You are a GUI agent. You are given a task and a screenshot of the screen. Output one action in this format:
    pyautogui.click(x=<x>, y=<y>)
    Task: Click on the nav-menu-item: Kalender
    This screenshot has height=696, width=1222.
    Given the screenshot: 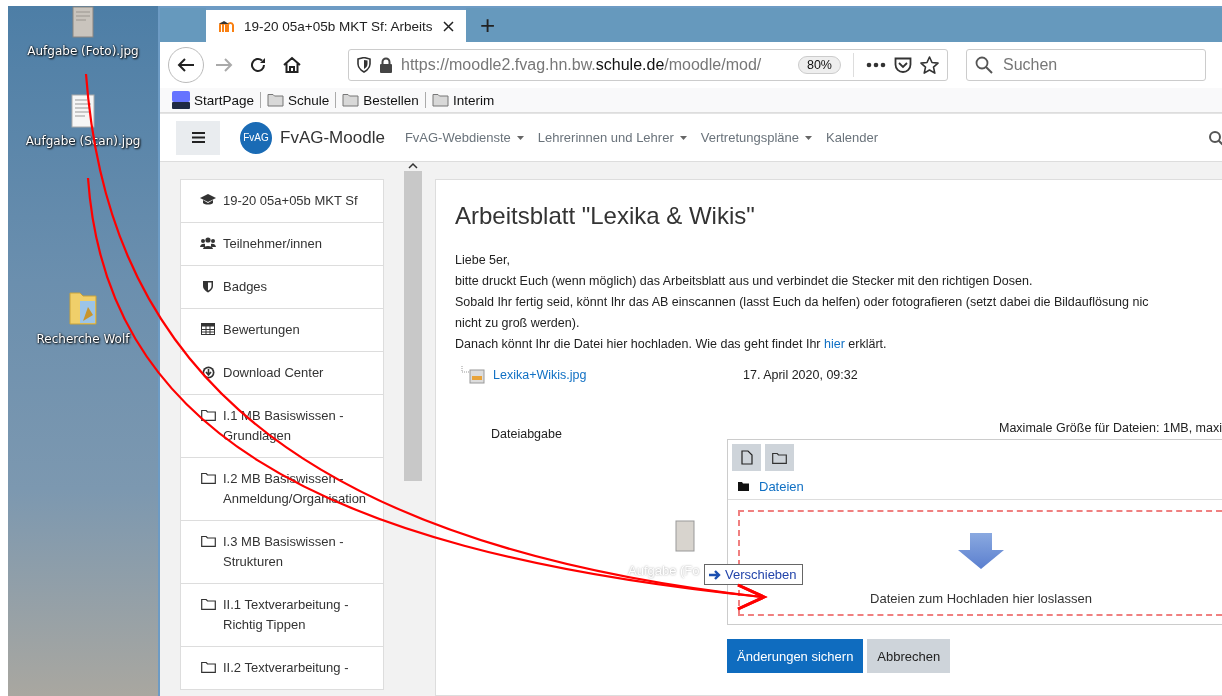 What is the action you would take?
    pyautogui.click(x=852, y=137)
    